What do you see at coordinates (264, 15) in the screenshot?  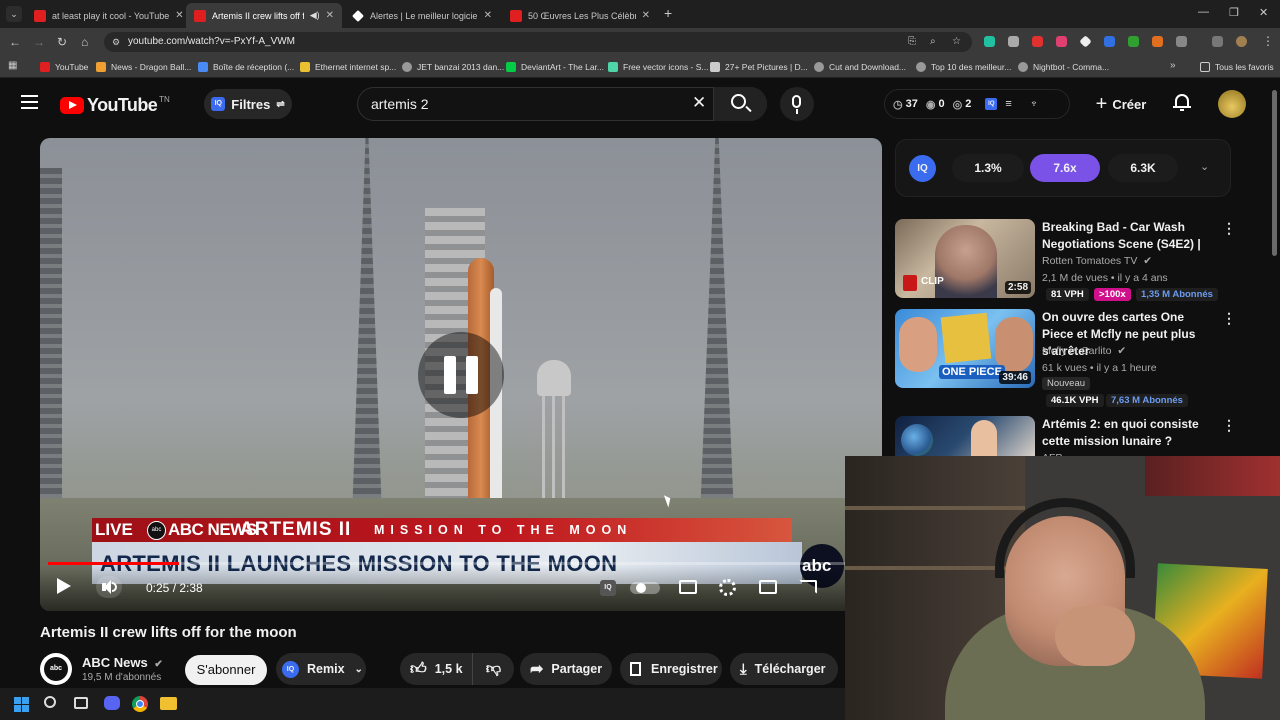 I see `tab-1: Artemis II crew lifts off for t ◀) ✕` at bounding box center [264, 15].